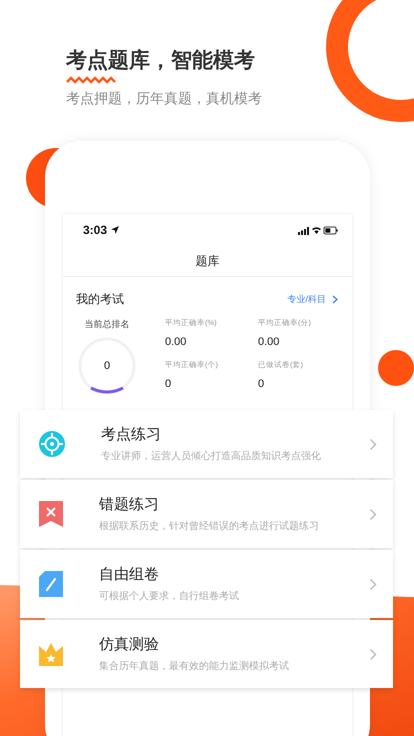 This screenshot has height=736, width=414. What do you see at coordinates (131, 434) in the screenshot?
I see `feature-title: 考点练习` at bounding box center [131, 434].